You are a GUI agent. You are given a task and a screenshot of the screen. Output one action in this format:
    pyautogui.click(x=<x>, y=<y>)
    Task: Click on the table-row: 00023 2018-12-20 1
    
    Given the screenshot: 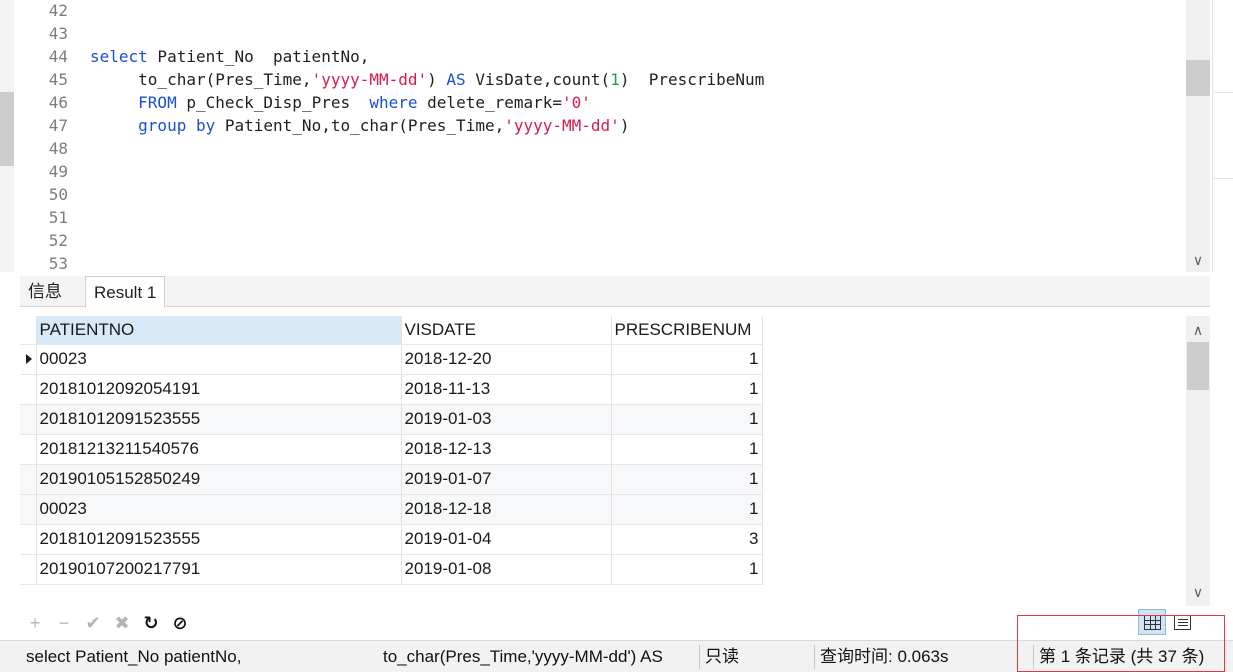 What is the action you would take?
    pyautogui.click(x=391, y=359)
    